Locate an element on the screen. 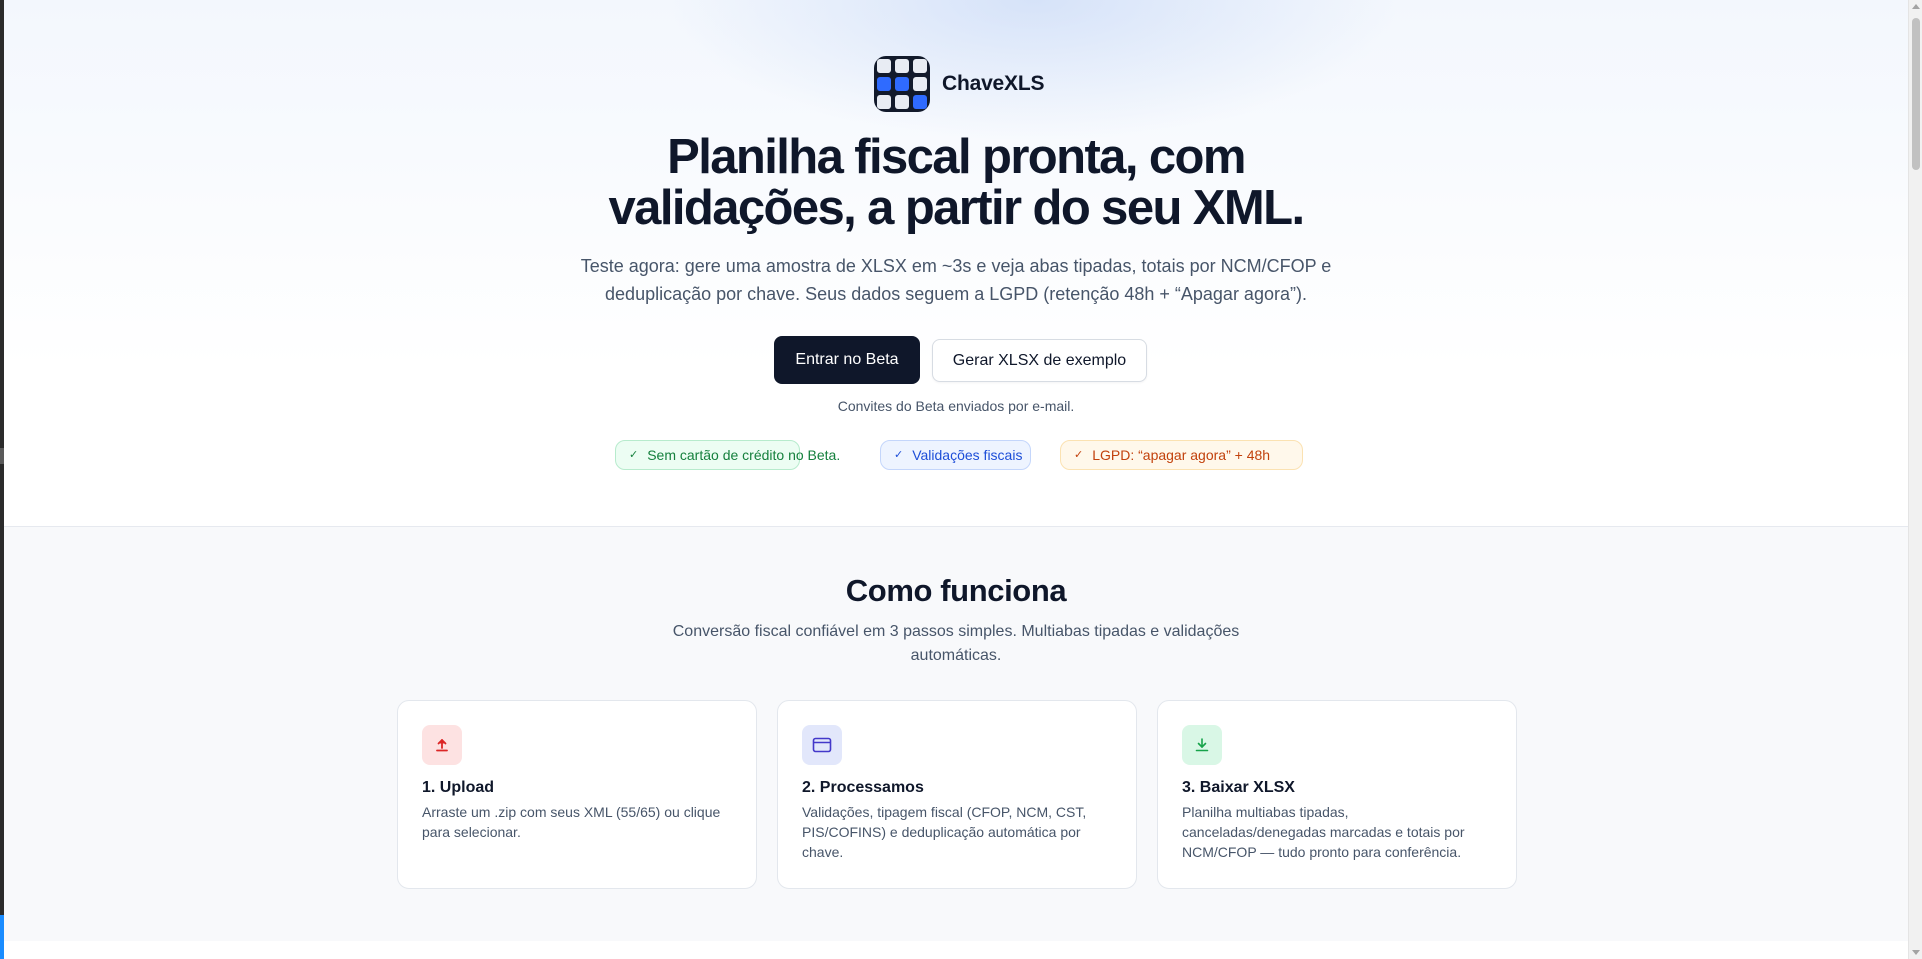  brand: ChaveXLS is located at coordinates (959, 84).